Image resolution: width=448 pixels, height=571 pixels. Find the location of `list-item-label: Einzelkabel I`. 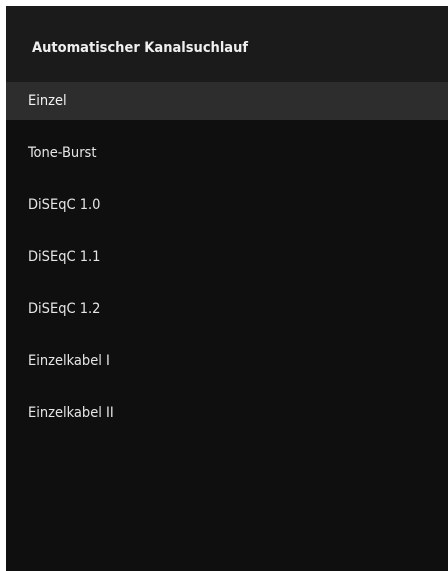

list-item-label: Einzelkabel I is located at coordinates (69, 361).